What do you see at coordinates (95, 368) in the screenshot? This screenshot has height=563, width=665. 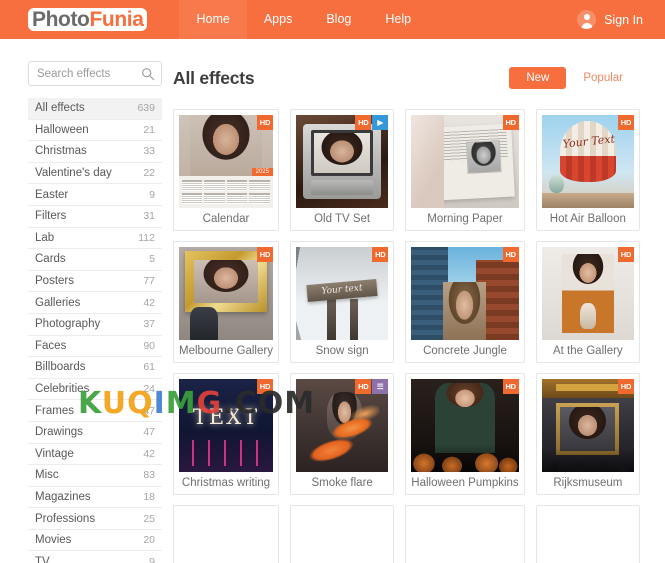 I see `sidebar-item-billboards: Billboards 61` at bounding box center [95, 368].